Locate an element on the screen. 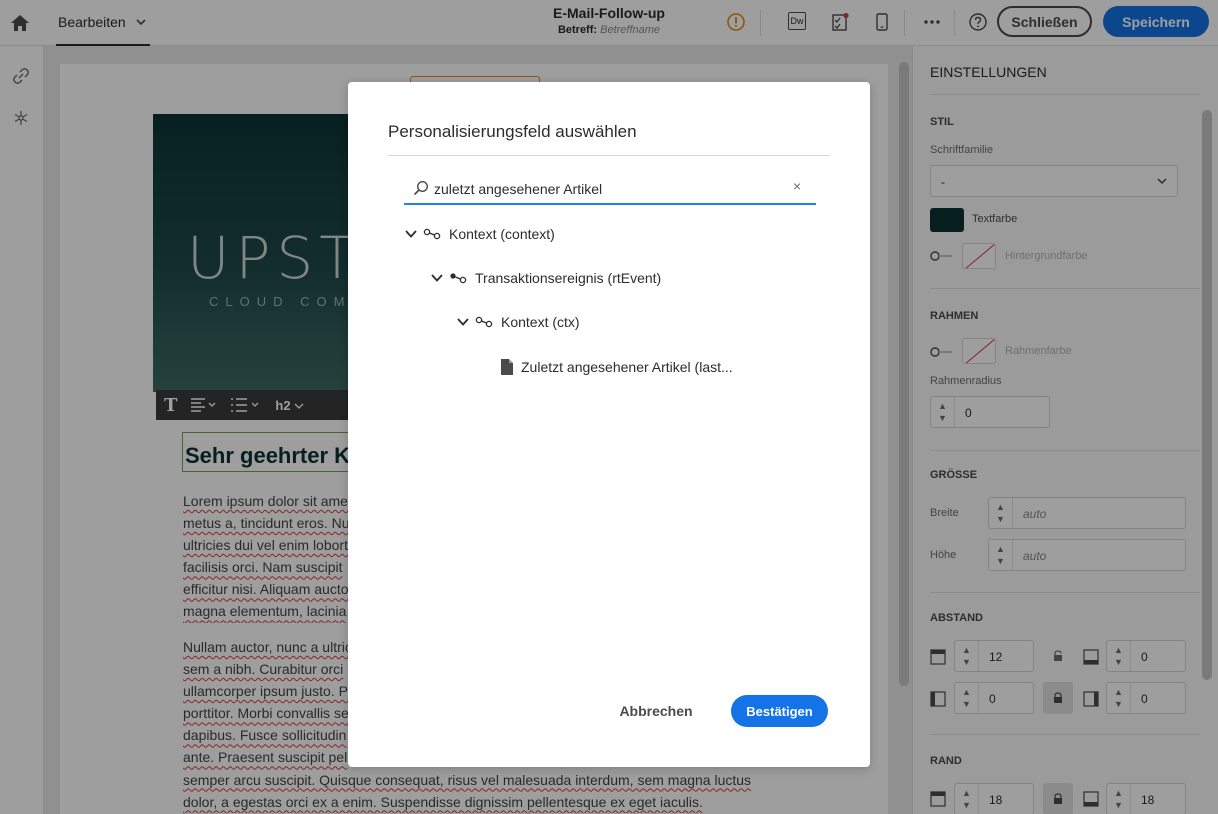 The height and width of the screenshot is (814, 1218). tree-node-label: Kontext (context) is located at coordinates (502, 234).